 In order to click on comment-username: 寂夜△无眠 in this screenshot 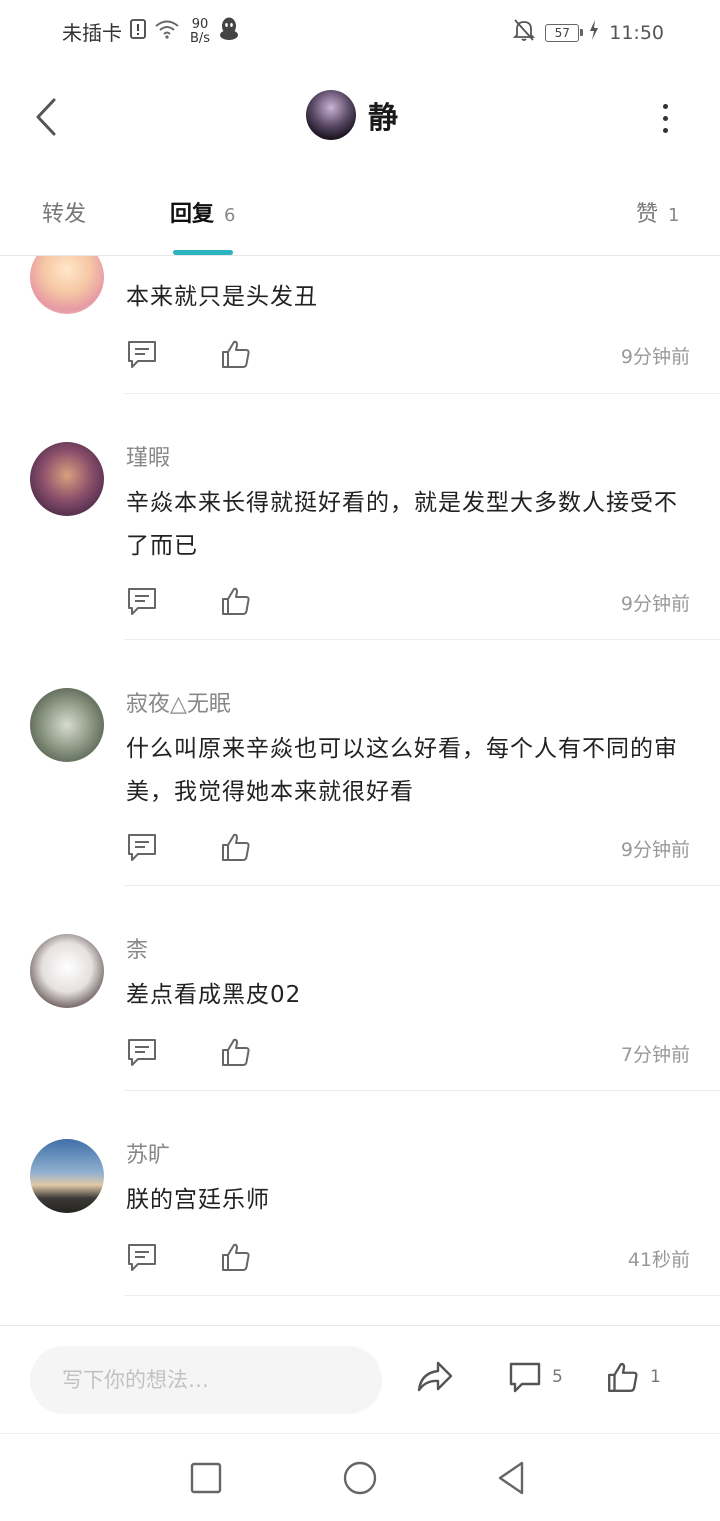, I will do `click(178, 702)`.